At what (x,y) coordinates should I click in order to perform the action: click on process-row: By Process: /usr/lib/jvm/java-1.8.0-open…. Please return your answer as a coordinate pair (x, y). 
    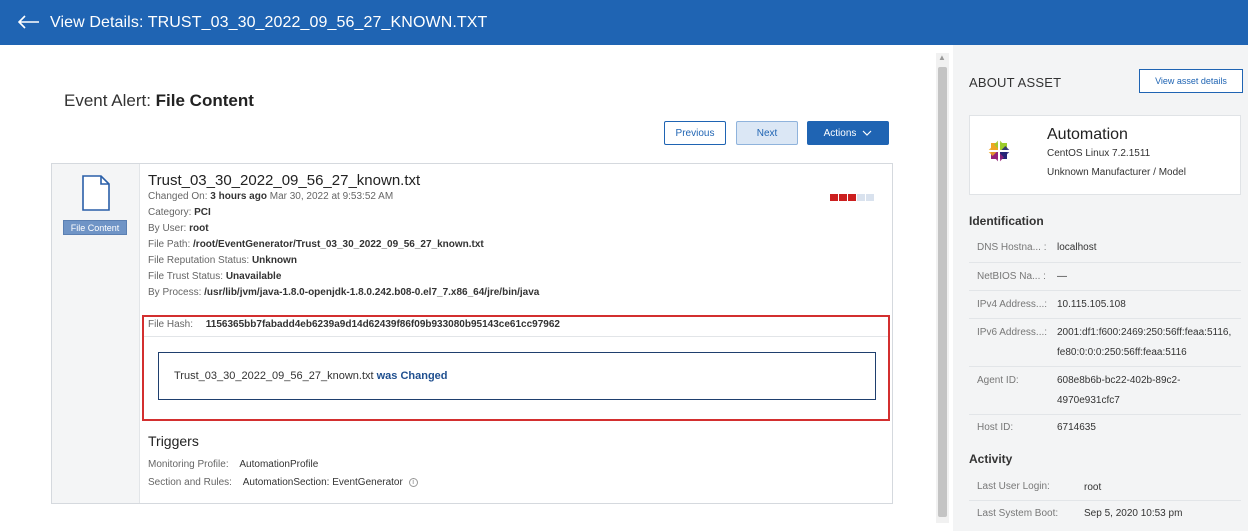
    Looking at the image, I should click on (343, 292).